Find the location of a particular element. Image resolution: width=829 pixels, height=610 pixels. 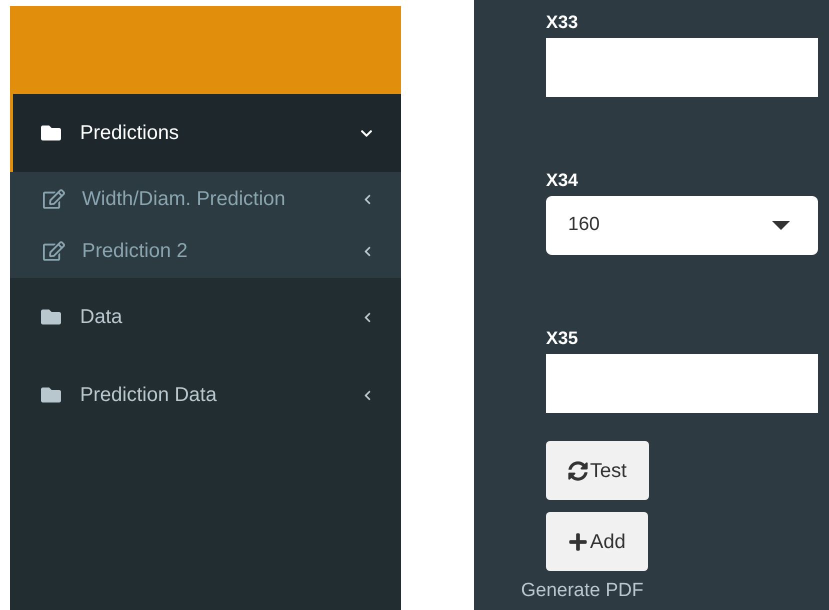

field-label: X34 is located at coordinates (563, 180).